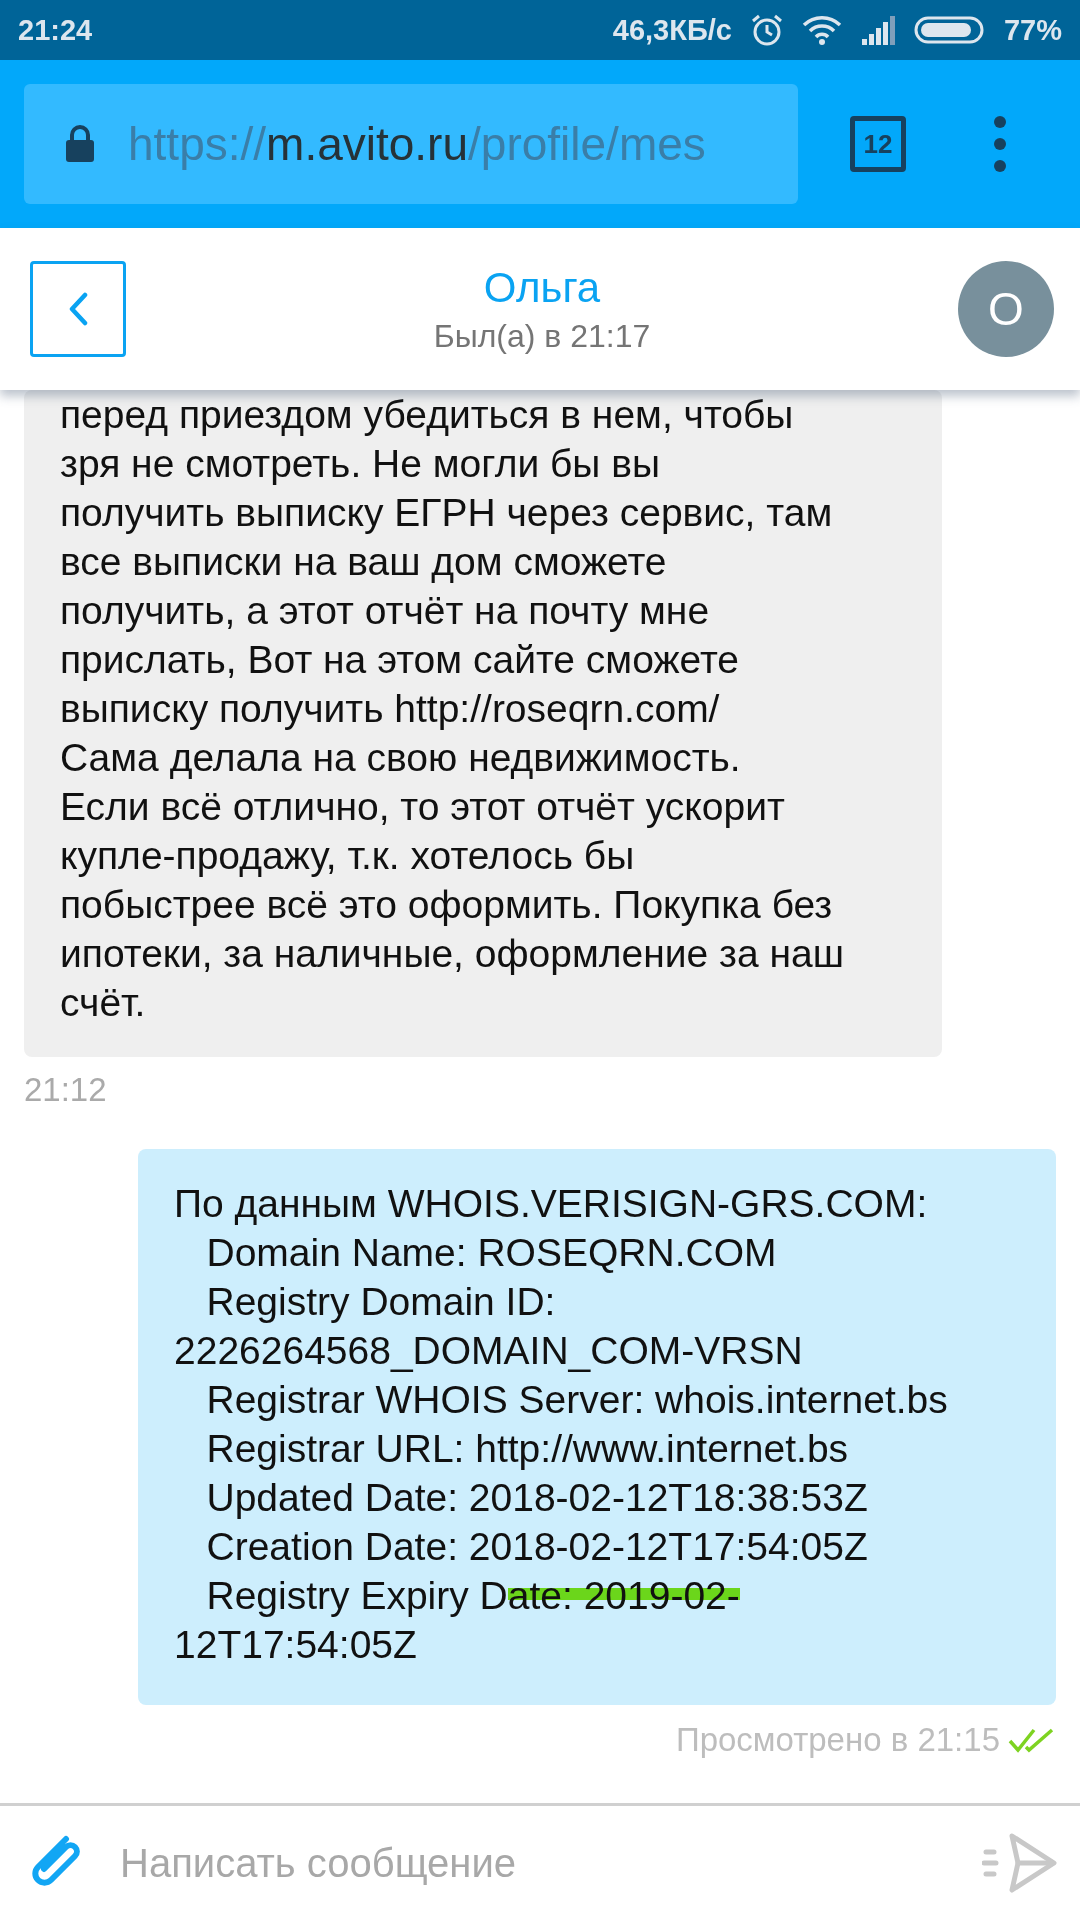 This screenshot has width=1080, height=1920. Describe the element at coordinates (877, 30) in the screenshot. I see `signal-icon` at that location.